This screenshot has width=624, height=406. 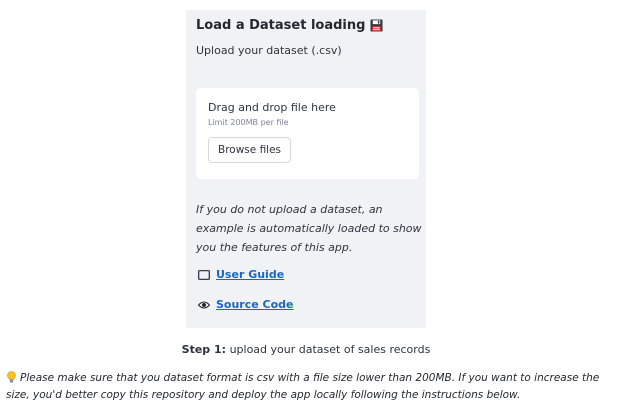 I want to click on eye-icon, so click(x=204, y=304).